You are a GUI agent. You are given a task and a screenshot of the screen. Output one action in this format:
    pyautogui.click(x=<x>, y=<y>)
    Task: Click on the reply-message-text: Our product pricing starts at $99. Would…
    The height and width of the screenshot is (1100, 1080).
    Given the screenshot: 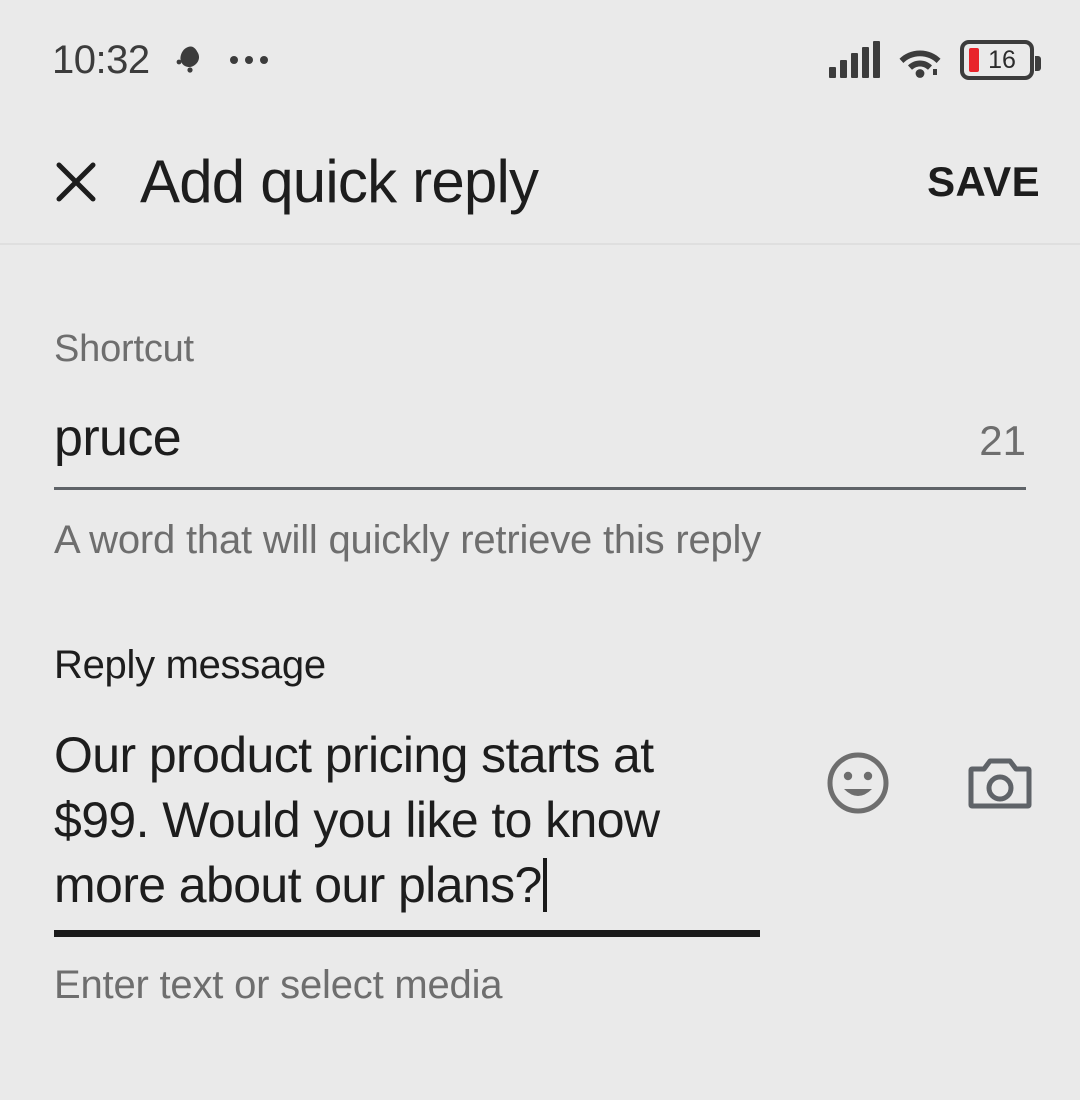 What is the action you would take?
    pyautogui.click(x=363, y=820)
    